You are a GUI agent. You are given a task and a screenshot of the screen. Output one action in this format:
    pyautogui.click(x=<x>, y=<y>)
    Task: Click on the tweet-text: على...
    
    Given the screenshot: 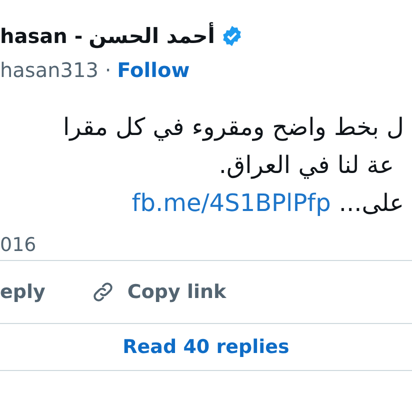 What is the action you would take?
    pyautogui.click(x=371, y=203)
    